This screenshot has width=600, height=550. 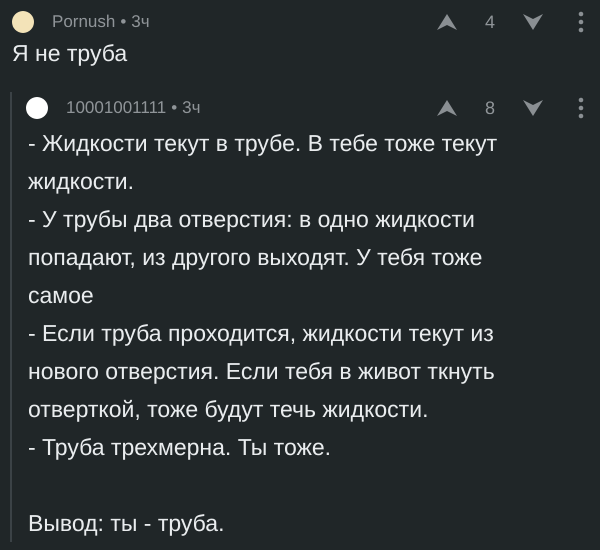 I want to click on comment-text: Вывод: ты - труба., so click(x=127, y=523).